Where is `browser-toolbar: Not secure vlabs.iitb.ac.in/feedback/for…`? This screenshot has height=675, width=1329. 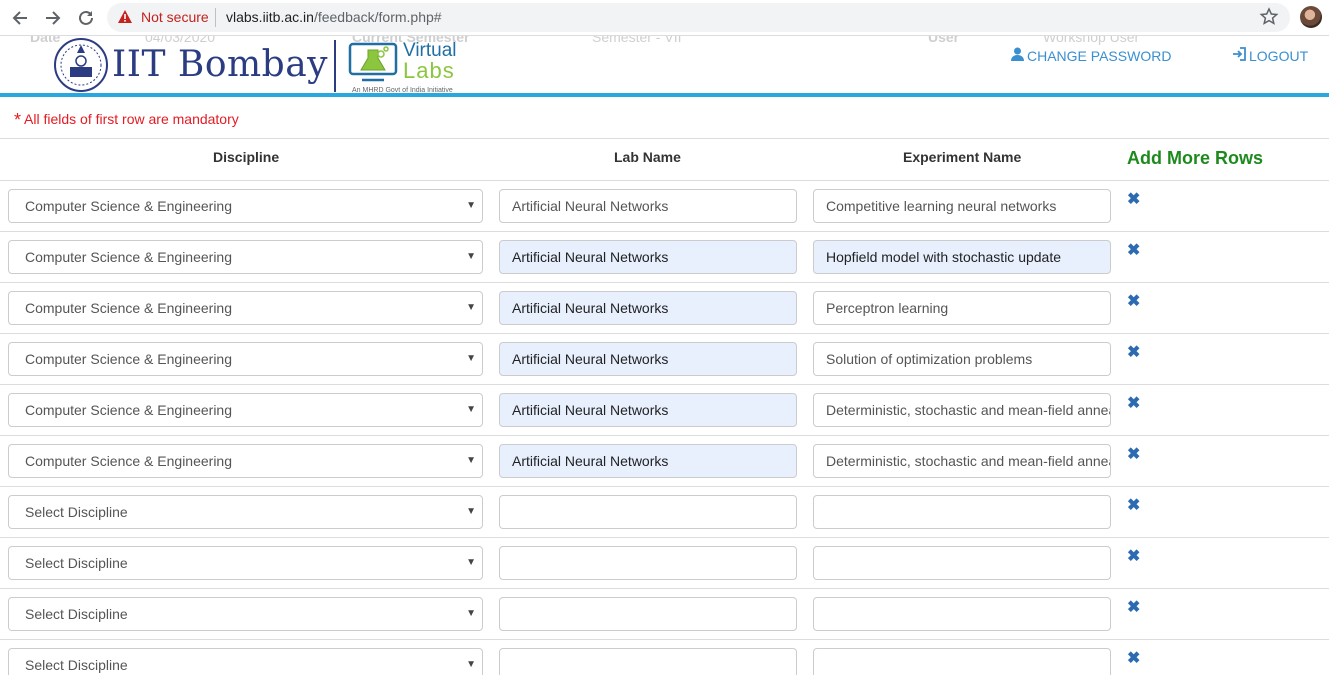 browser-toolbar: Not secure vlabs.iitb.ac.in/feedback/for… is located at coordinates (664, 18).